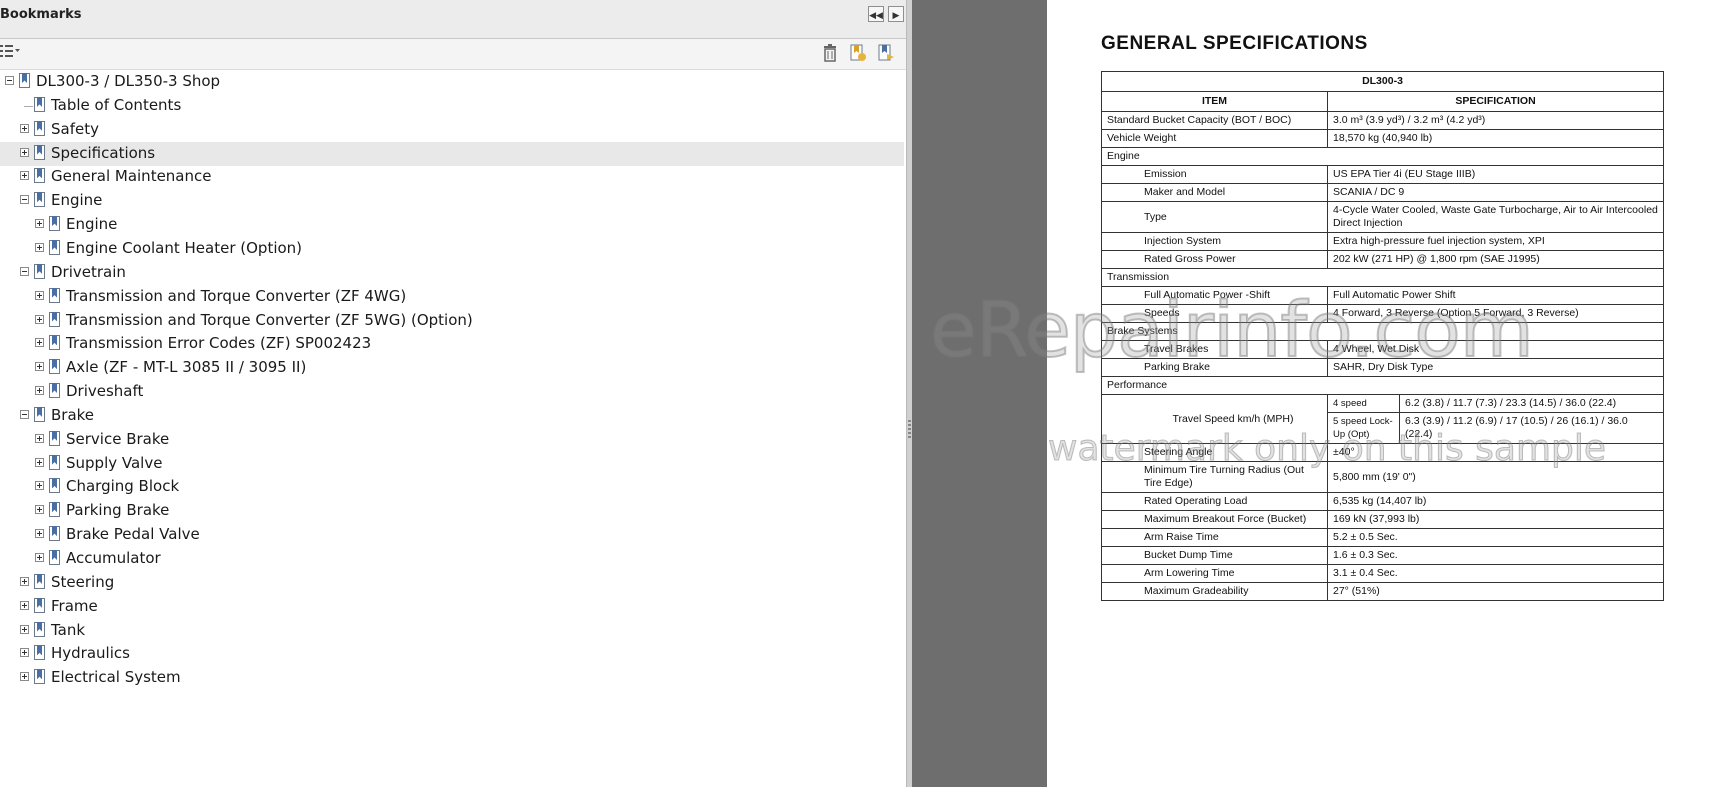 The width and height of the screenshot is (1710, 787). What do you see at coordinates (219, 343) in the screenshot?
I see `bookmark-label: Transmission Error Codes (ZF) SP002423` at bounding box center [219, 343].